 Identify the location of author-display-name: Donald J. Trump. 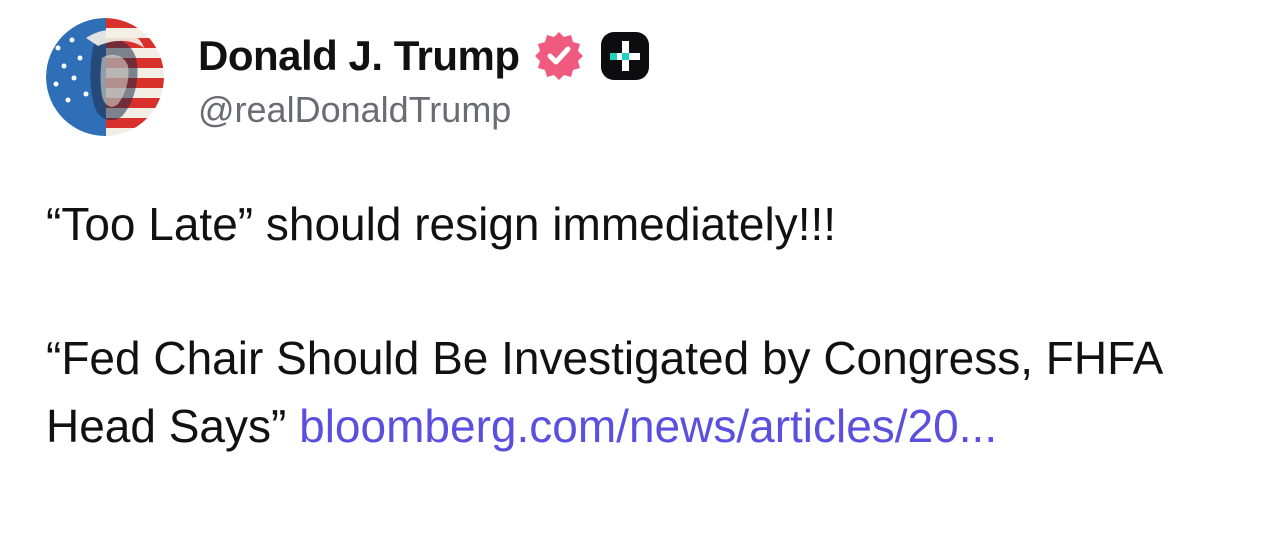
(359, 56).